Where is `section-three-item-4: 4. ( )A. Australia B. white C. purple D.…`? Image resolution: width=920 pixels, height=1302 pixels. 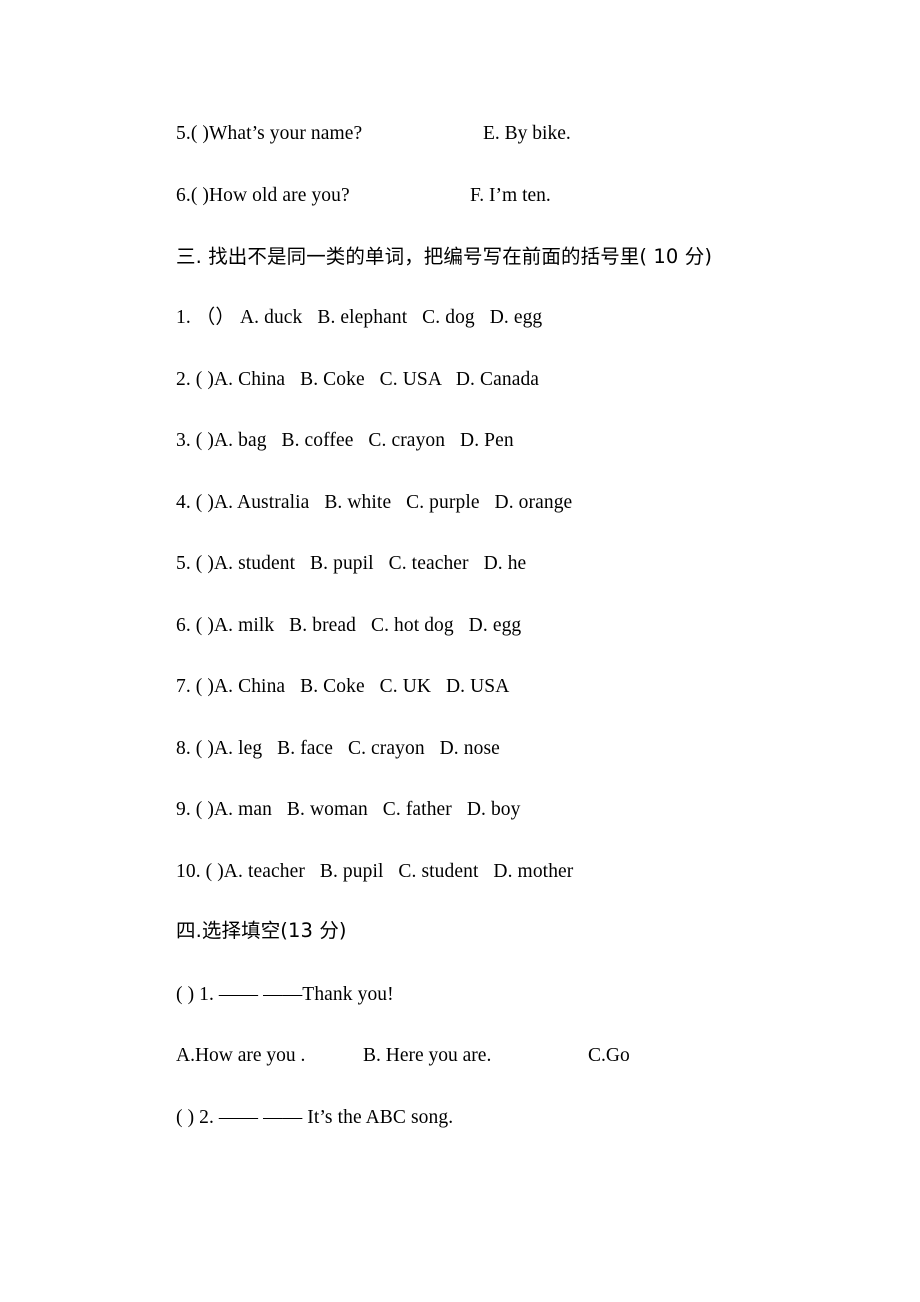
section-three-item-4: 4. ( )A. Australia B. white C. purple D.… is located at coordinates (374, 502).